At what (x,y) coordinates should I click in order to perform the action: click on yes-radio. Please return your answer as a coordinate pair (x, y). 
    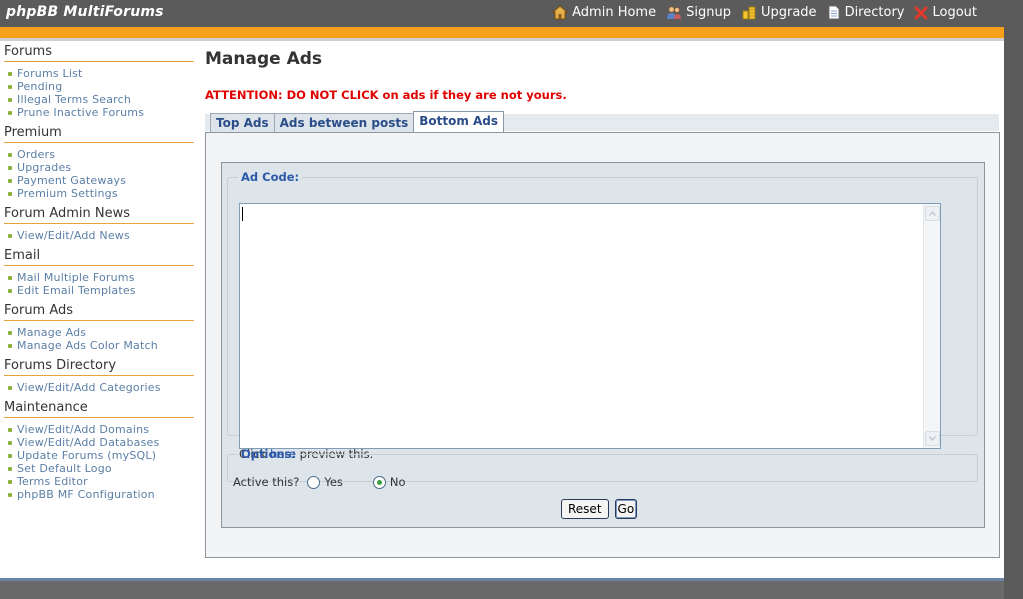
    Looking at the image, I should click on (314, 482).